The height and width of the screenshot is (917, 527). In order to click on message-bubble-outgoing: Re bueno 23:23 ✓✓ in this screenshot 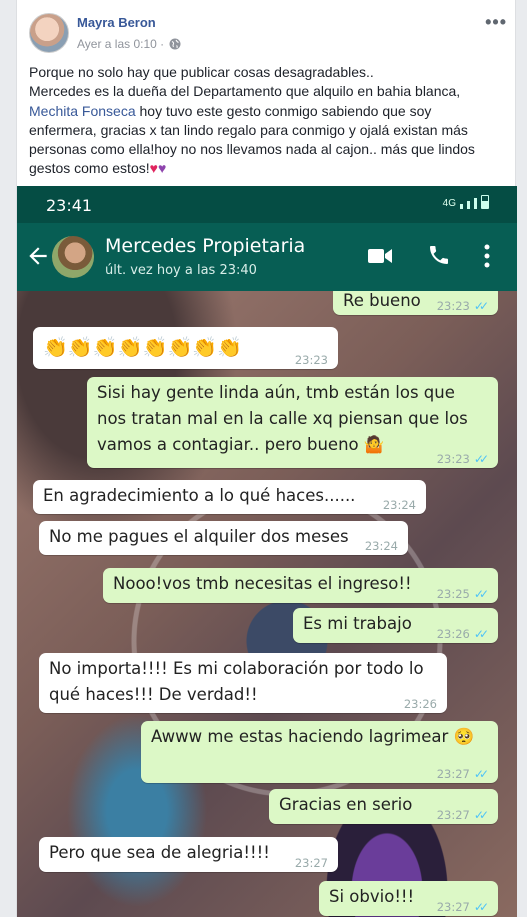, I will do `click(415, 303)`.